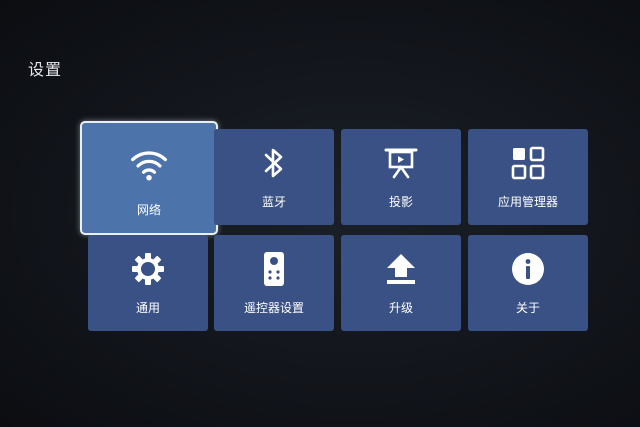 The image size is (640, 427). Describe the element at coordinates (149, 165) in the screenshot. I see `wifi-icon` at that location.